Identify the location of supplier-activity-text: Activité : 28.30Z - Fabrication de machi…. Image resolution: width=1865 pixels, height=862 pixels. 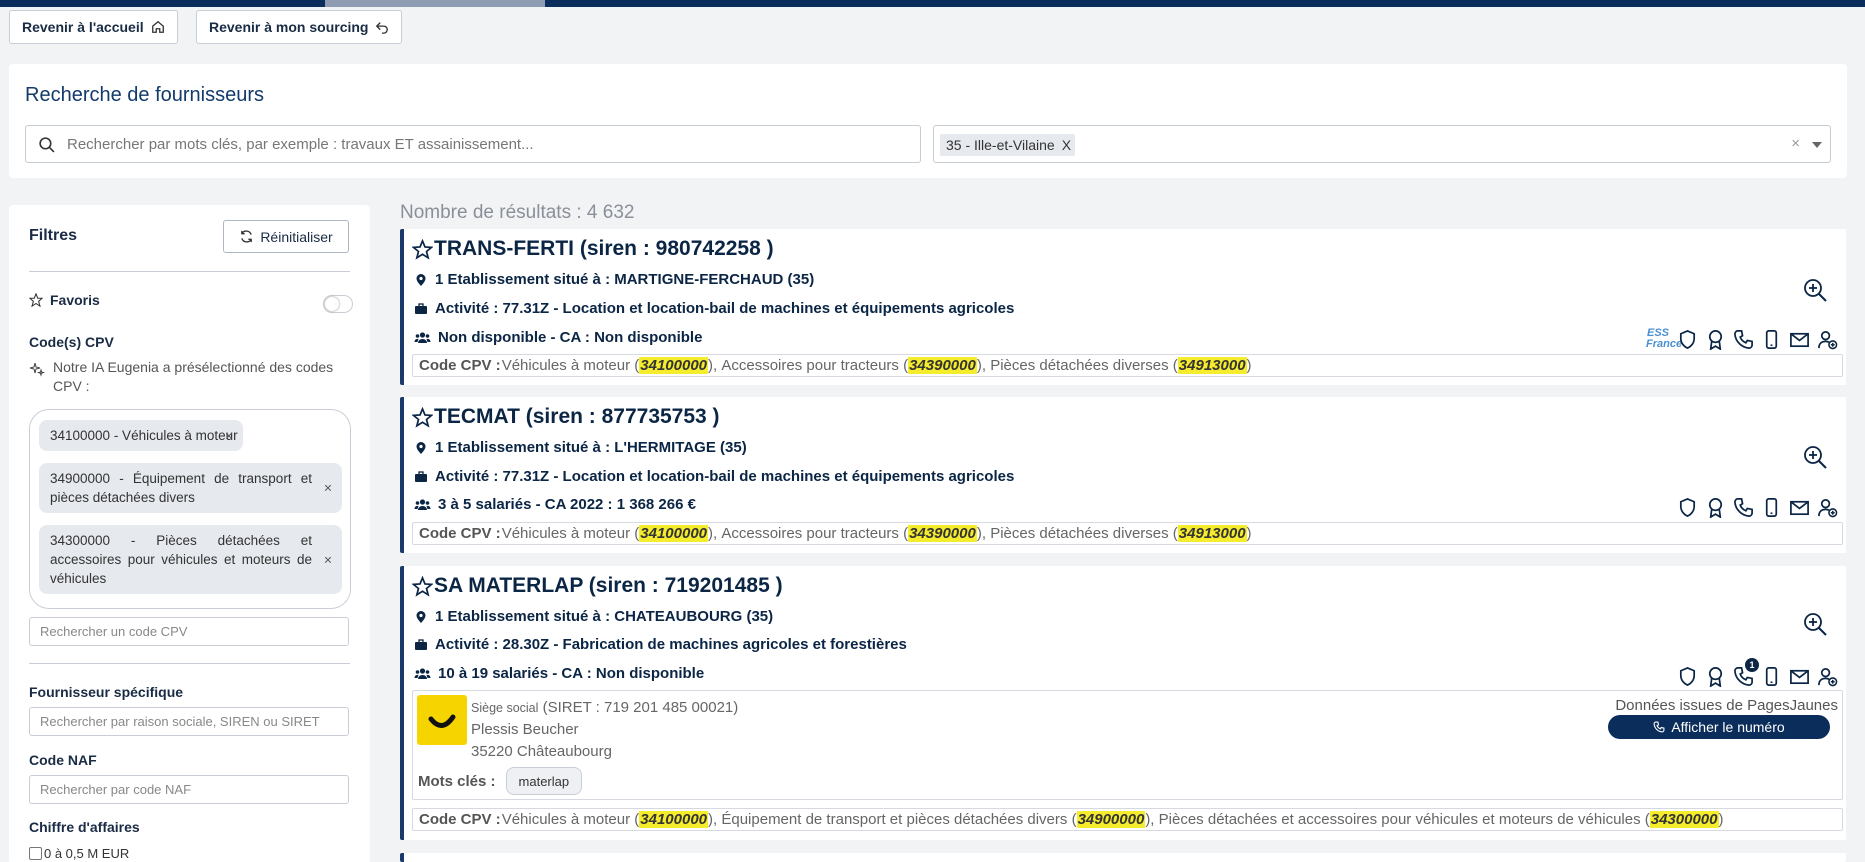
(671, 644).